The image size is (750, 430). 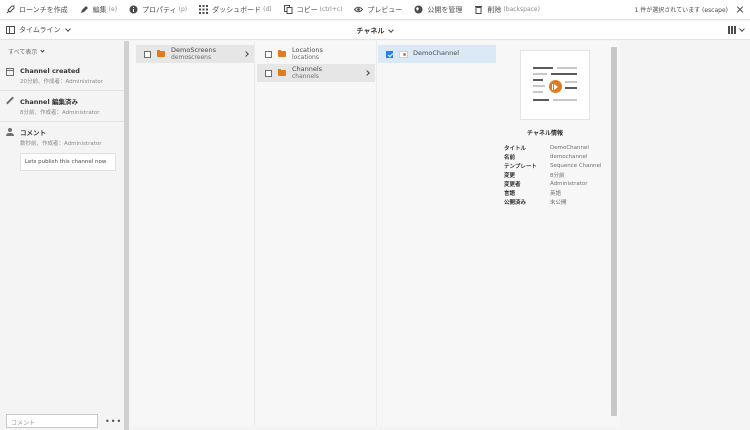 What do you see at coordinates (576, 165) in the screenshot?
I see `info-value: Sequence Channel` at bounding box center [576, 165].